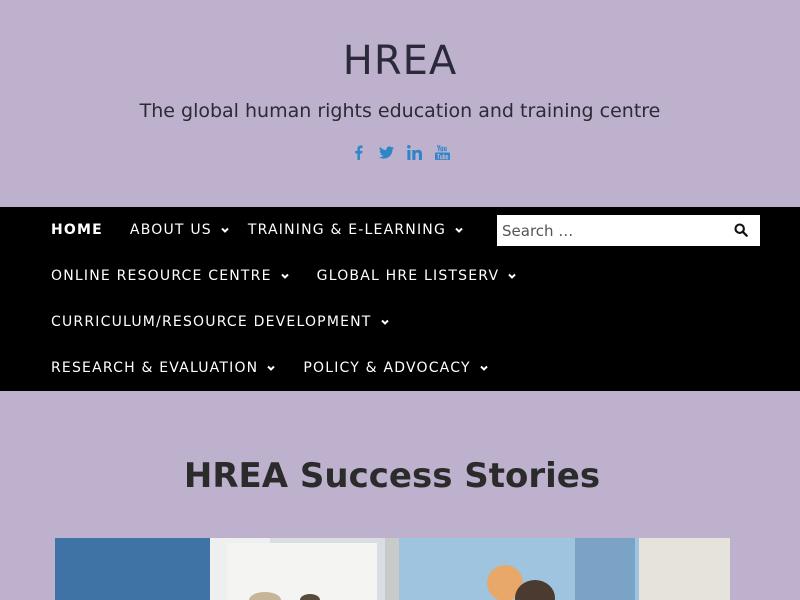 The image size is (800, 600). I want to click on nav-item-label: CURRICULUM/RESOURCE DEVELOPMENT, so click(211, 322).